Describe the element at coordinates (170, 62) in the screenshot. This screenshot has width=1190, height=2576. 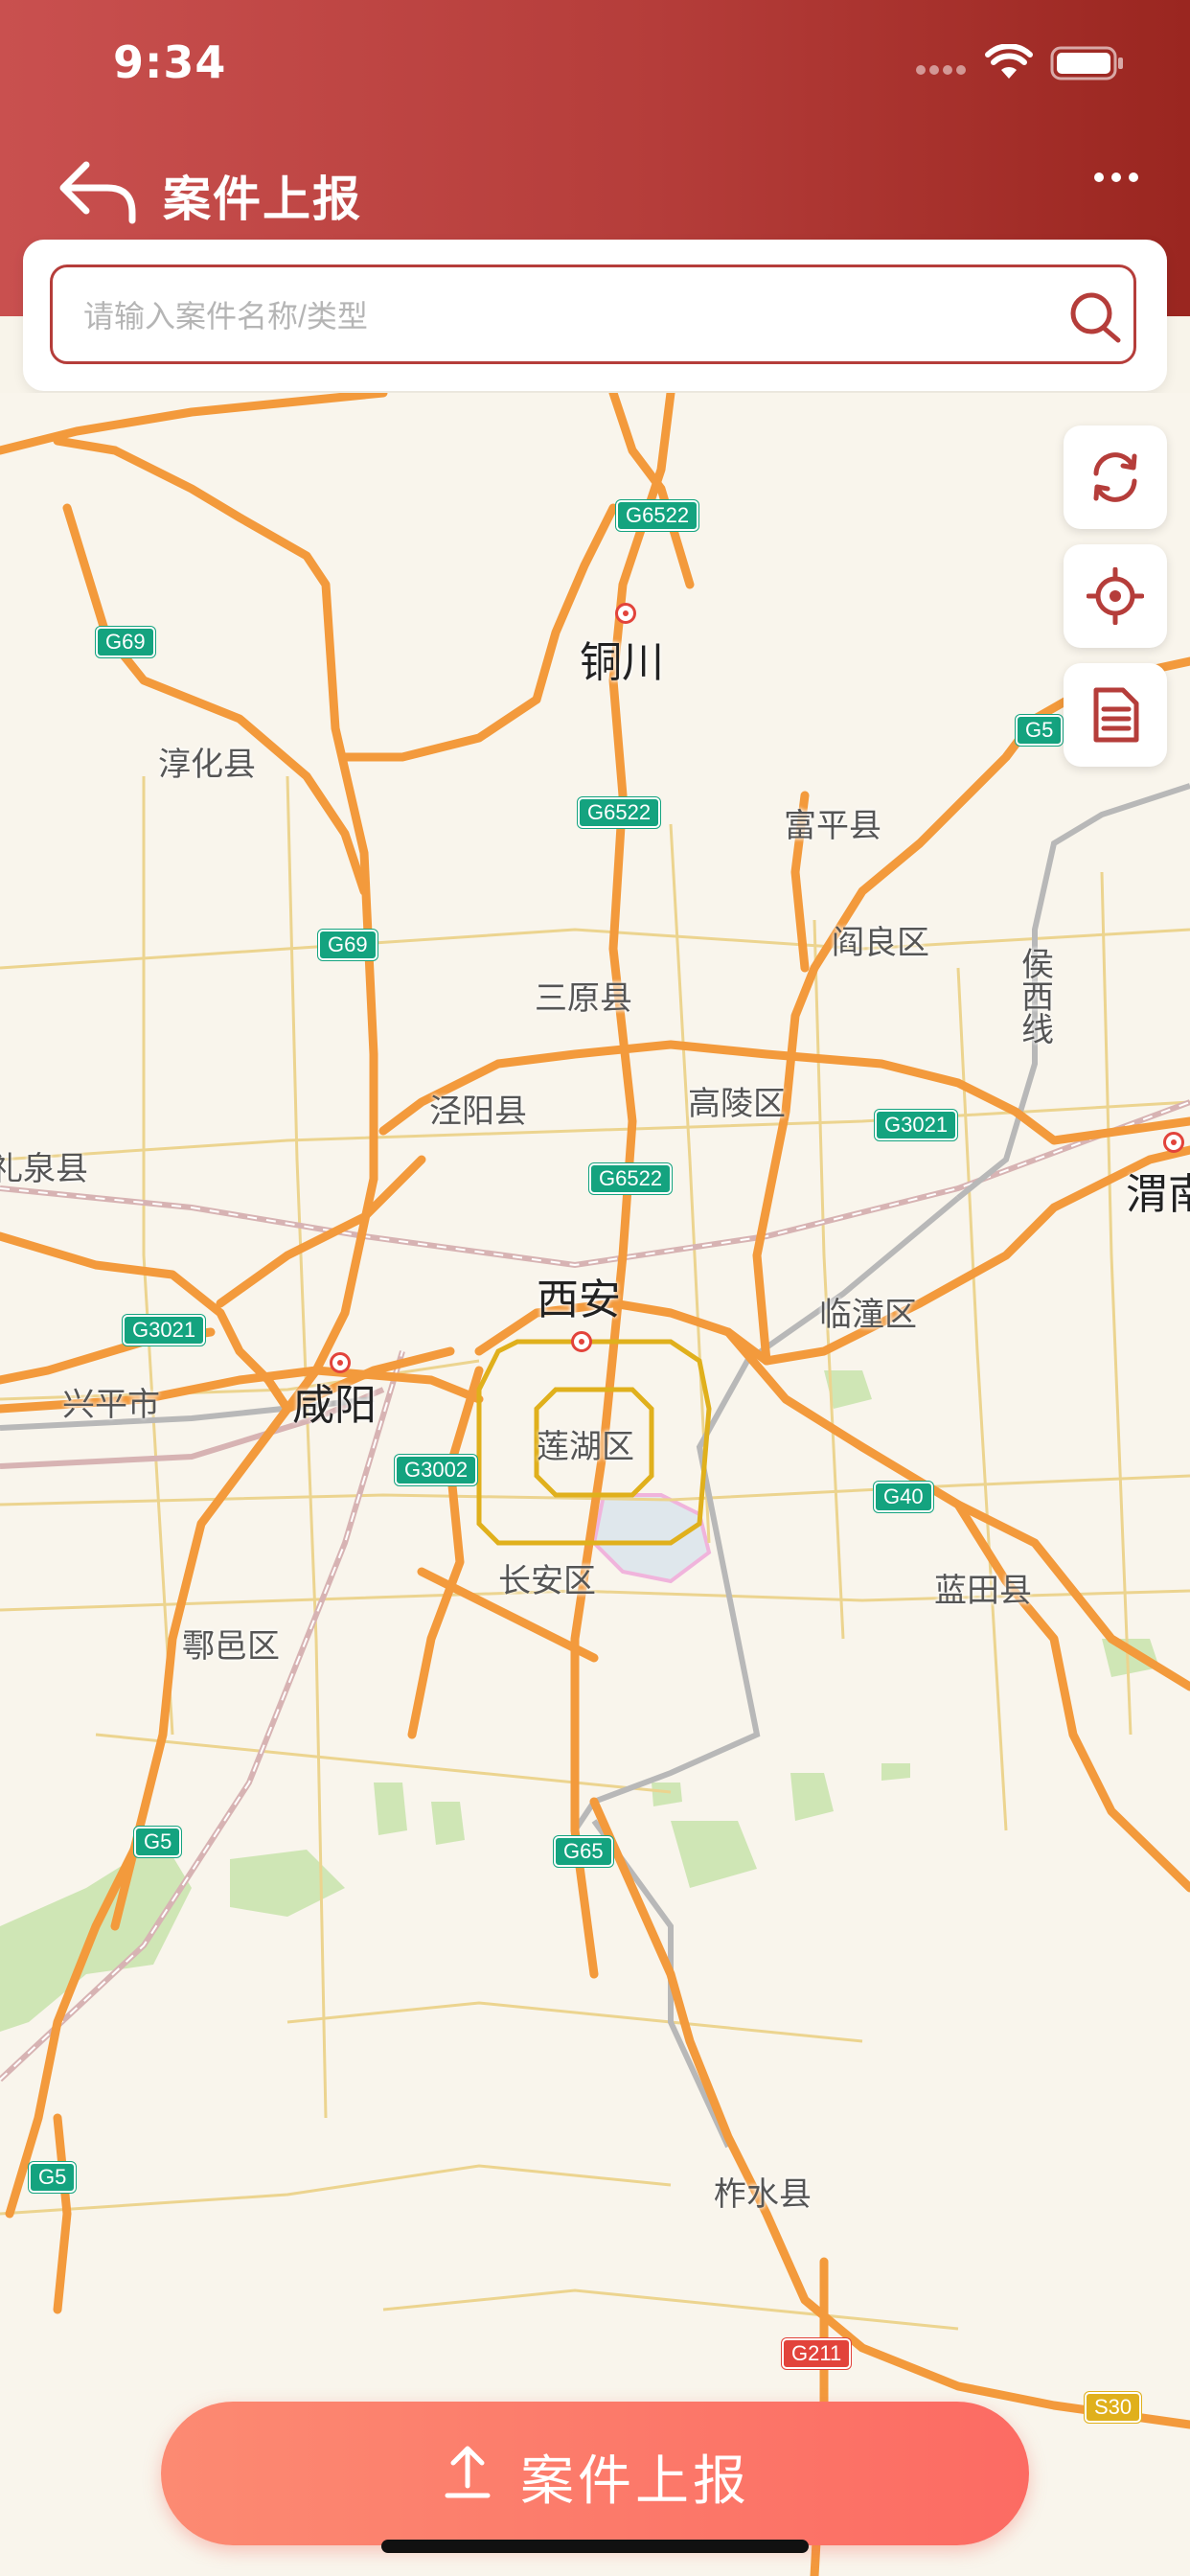
I see `status-time: 9:34` at that location.